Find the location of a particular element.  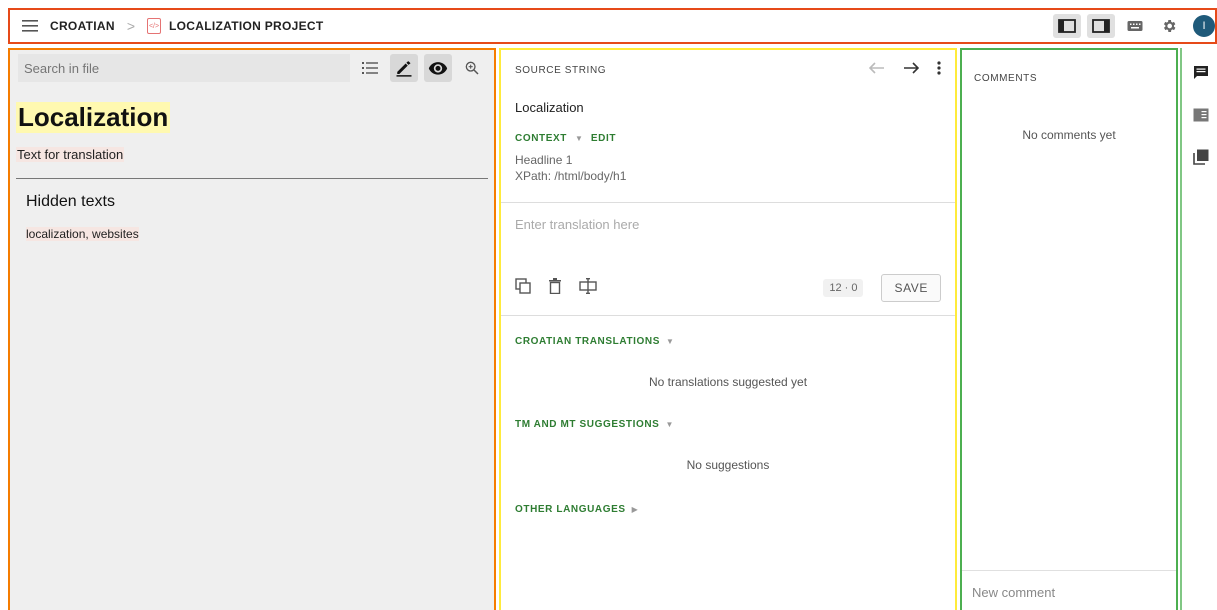

hidden-texts-title: Hidden texts is located at coordinates (70, 201).